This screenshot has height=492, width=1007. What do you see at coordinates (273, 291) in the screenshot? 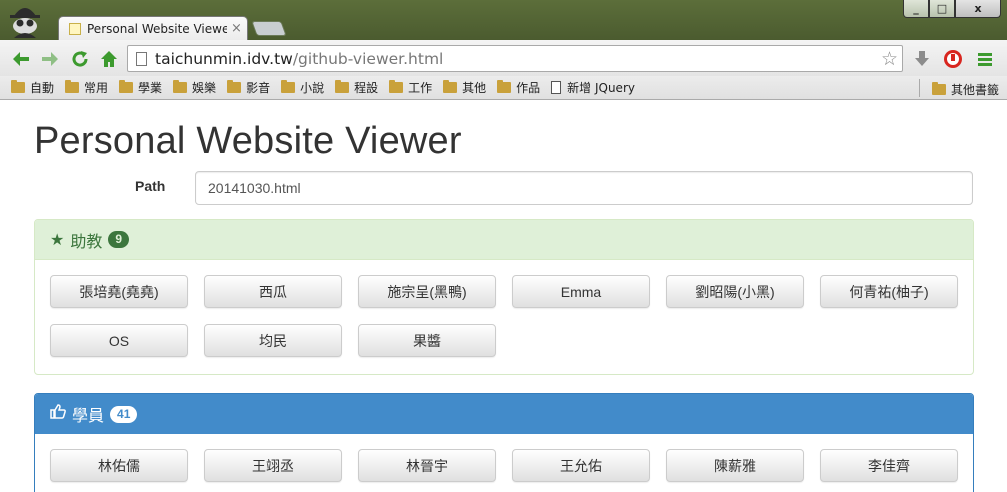
I see `assistant-button: 西瓜` at bounding box center [273, 291].